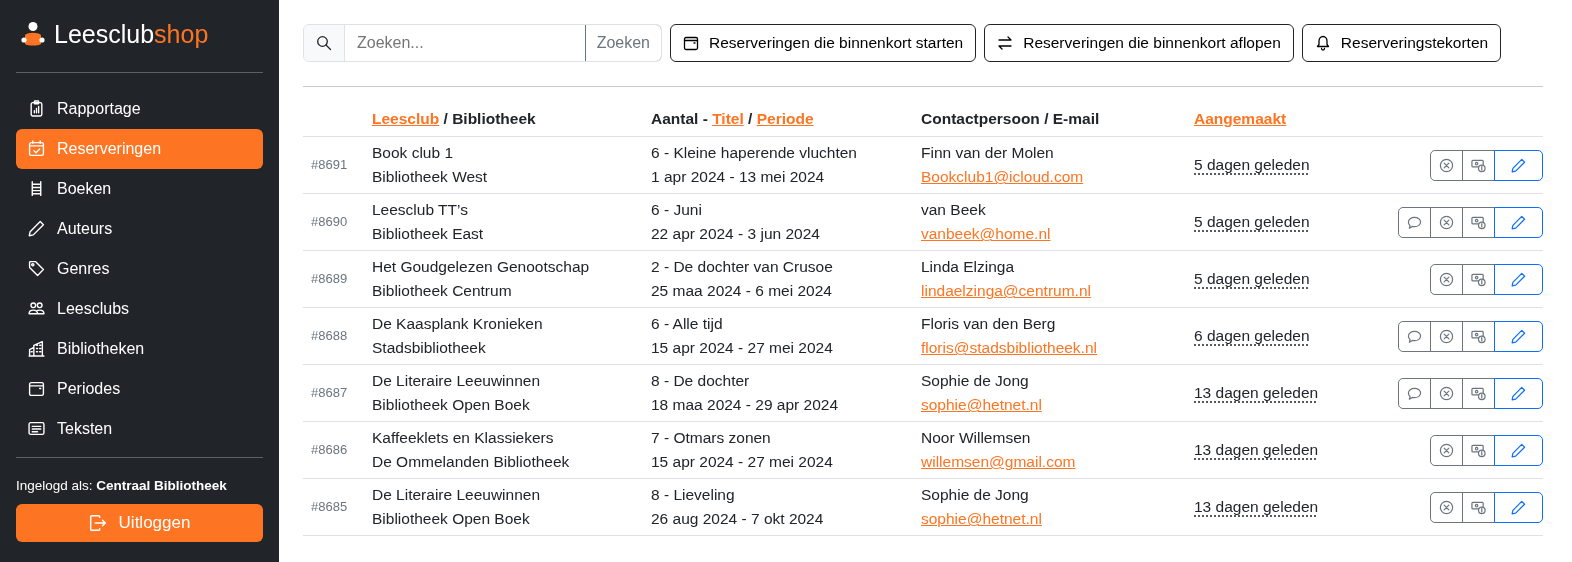 The height and width of the screenshot is (562, 1572). I want to click on swap-arrows-icon, so click(1005, 43).